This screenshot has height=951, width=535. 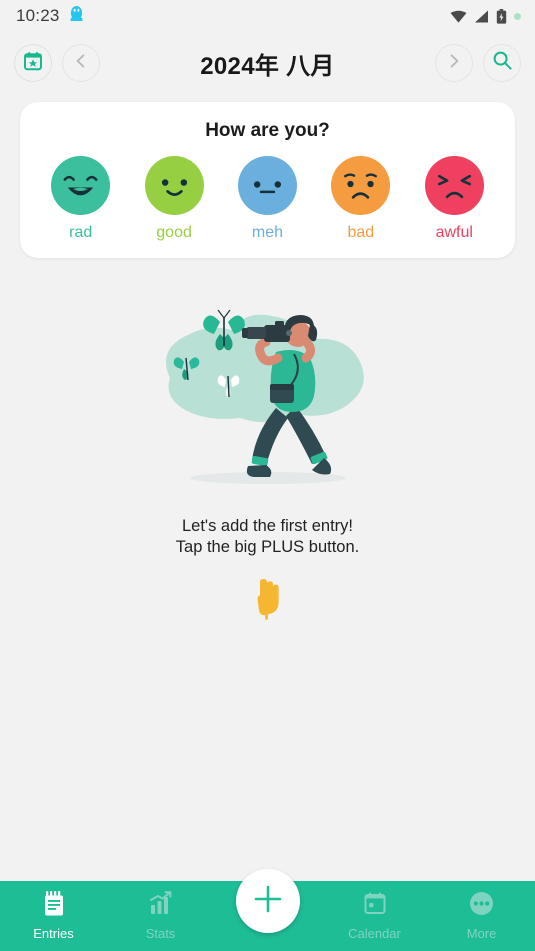 I want to click on app-header: 2024年 八月, so click(x=267, y=63).